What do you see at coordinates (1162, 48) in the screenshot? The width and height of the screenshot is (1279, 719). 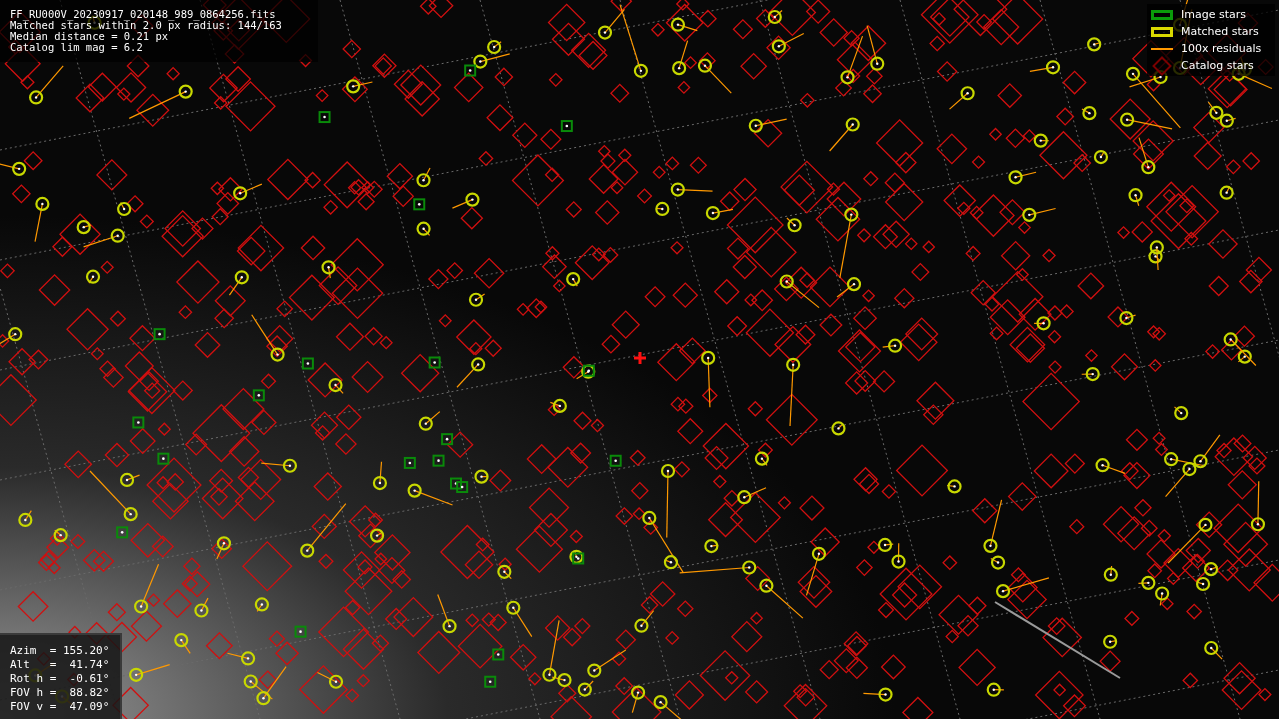 I see `residual-line-icon` at bounding box center [1162, 48].